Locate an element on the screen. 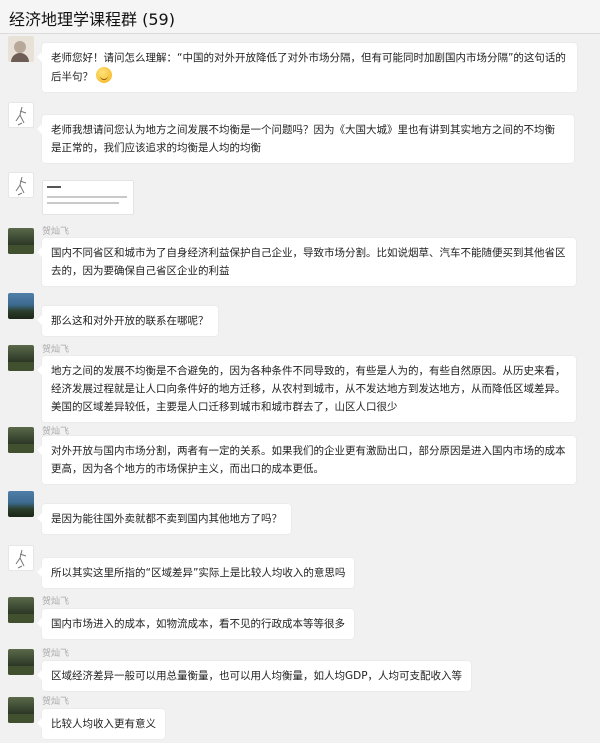  face-avatar is located at coordinates (21, 49).